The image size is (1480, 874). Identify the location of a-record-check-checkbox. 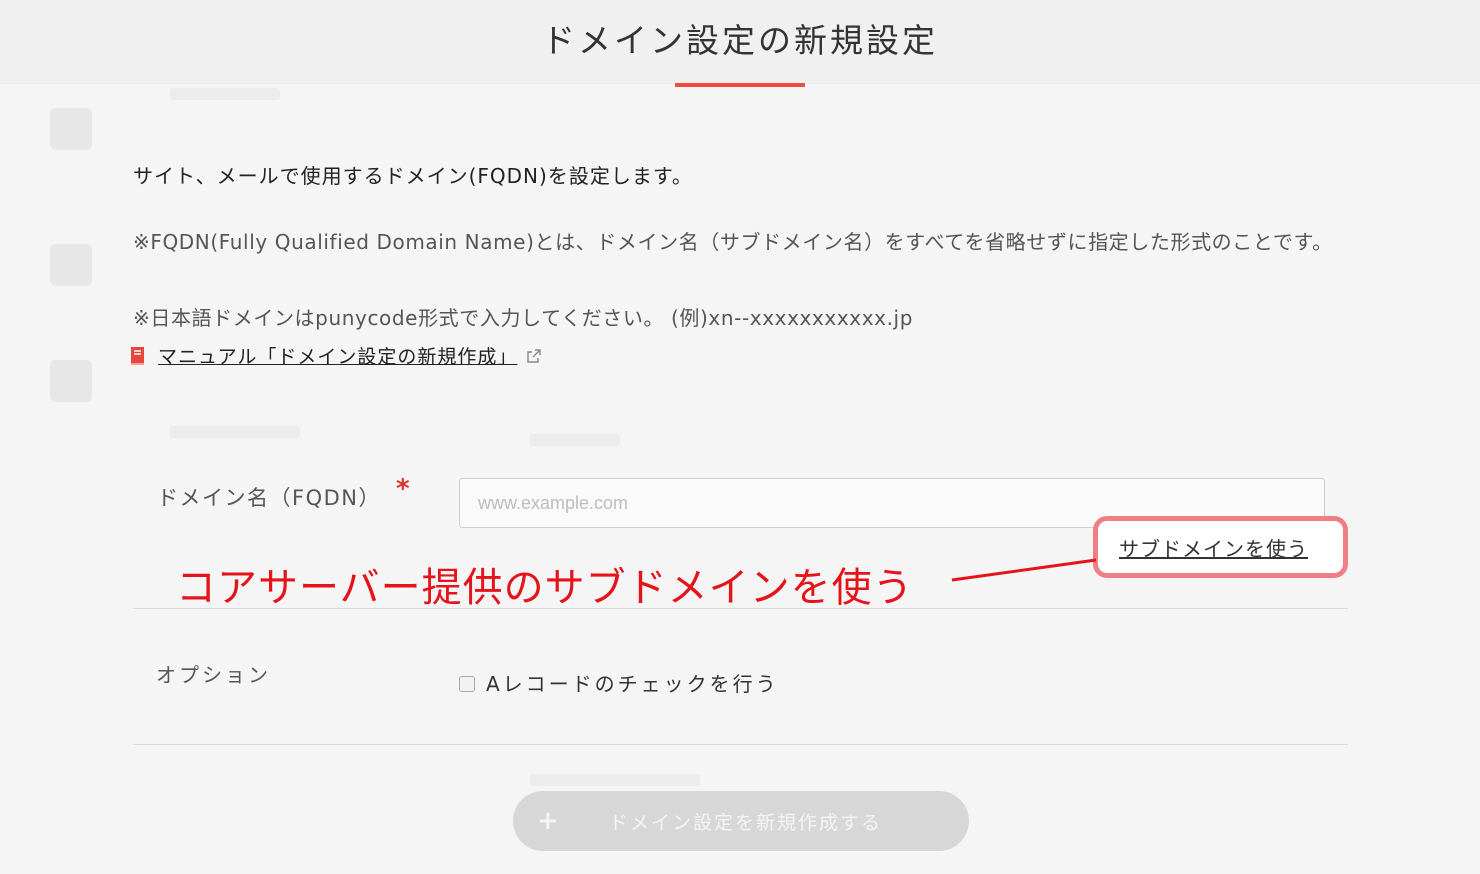
(467, 684).